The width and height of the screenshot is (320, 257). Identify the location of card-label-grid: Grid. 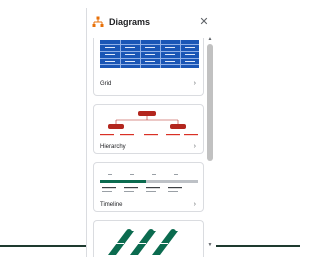
(106, 84).